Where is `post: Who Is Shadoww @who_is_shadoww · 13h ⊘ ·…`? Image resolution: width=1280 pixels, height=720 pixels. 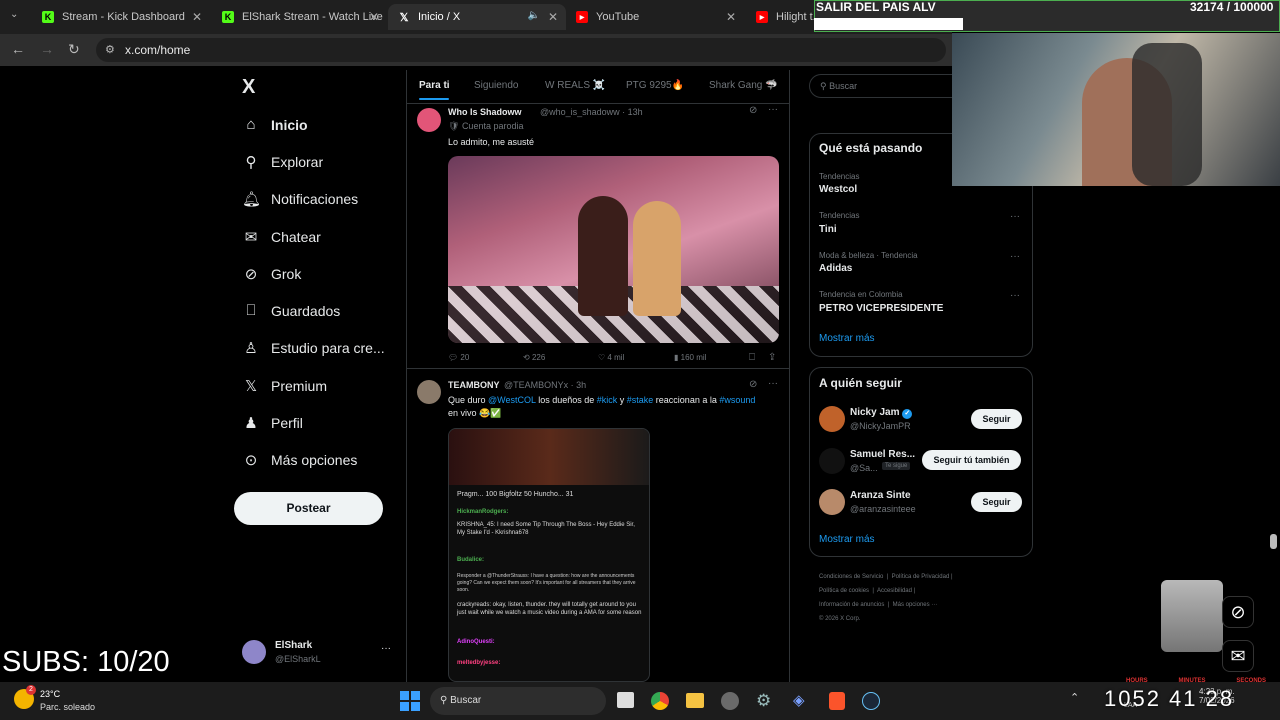 post: Who Is Shadoww @who_is_shadoww · 13h ⊘ ·… is located at coordinates (598, 236).